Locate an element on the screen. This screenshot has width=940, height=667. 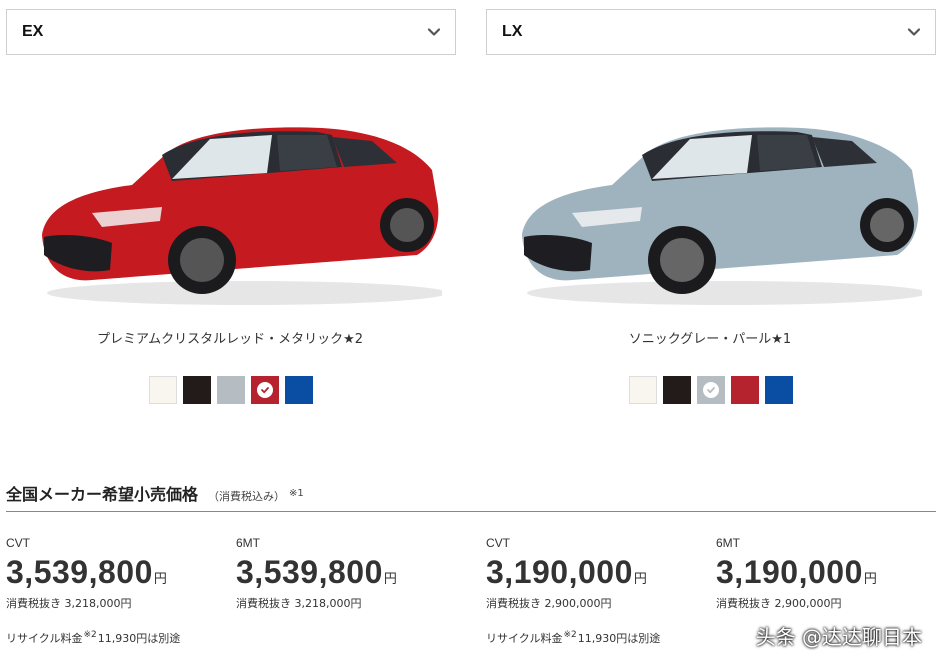
price-block: CVT 3,539,800 円 消費税抜き 3,218,000円 is located at coordinates (121, 573).